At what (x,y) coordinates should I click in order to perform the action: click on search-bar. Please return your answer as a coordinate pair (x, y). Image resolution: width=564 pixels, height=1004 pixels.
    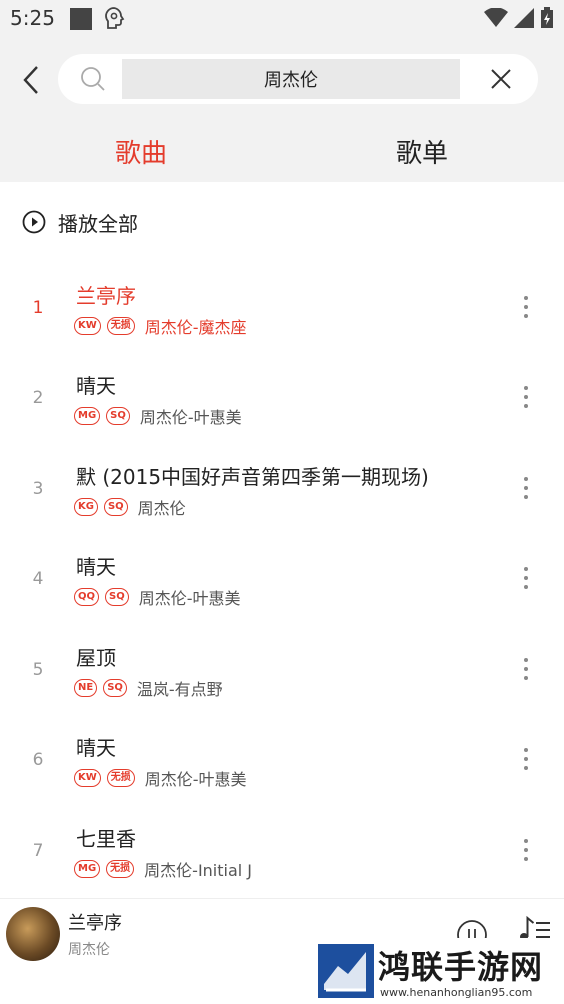
    Looking at the image, I should click on (298, 79).